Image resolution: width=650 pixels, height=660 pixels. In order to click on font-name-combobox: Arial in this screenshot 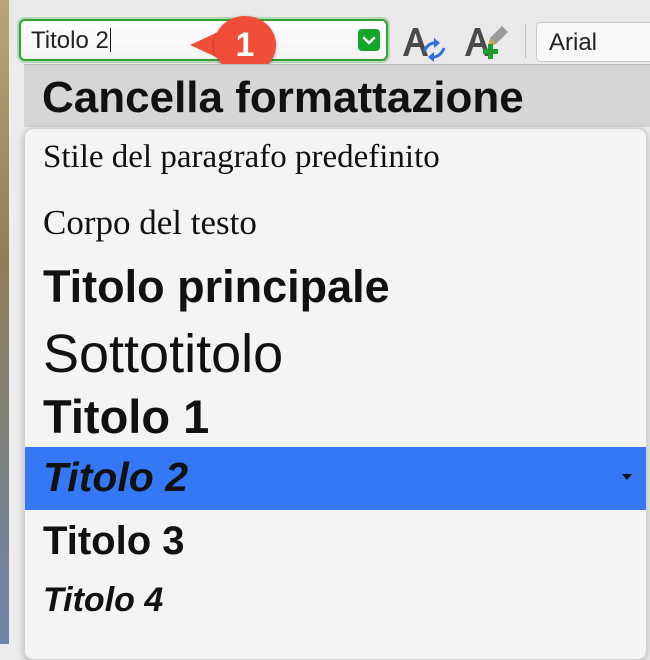, I will do `click(593, 42)`.